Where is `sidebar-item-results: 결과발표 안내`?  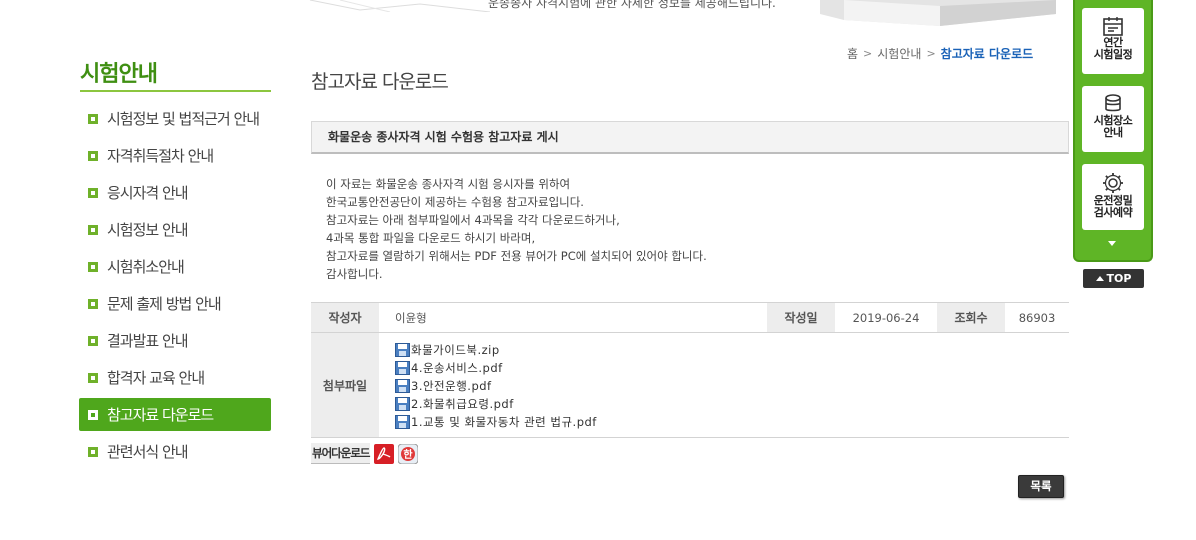
sidebar-item-results: 결과발표 안내 is located at coordinates (175, 340).